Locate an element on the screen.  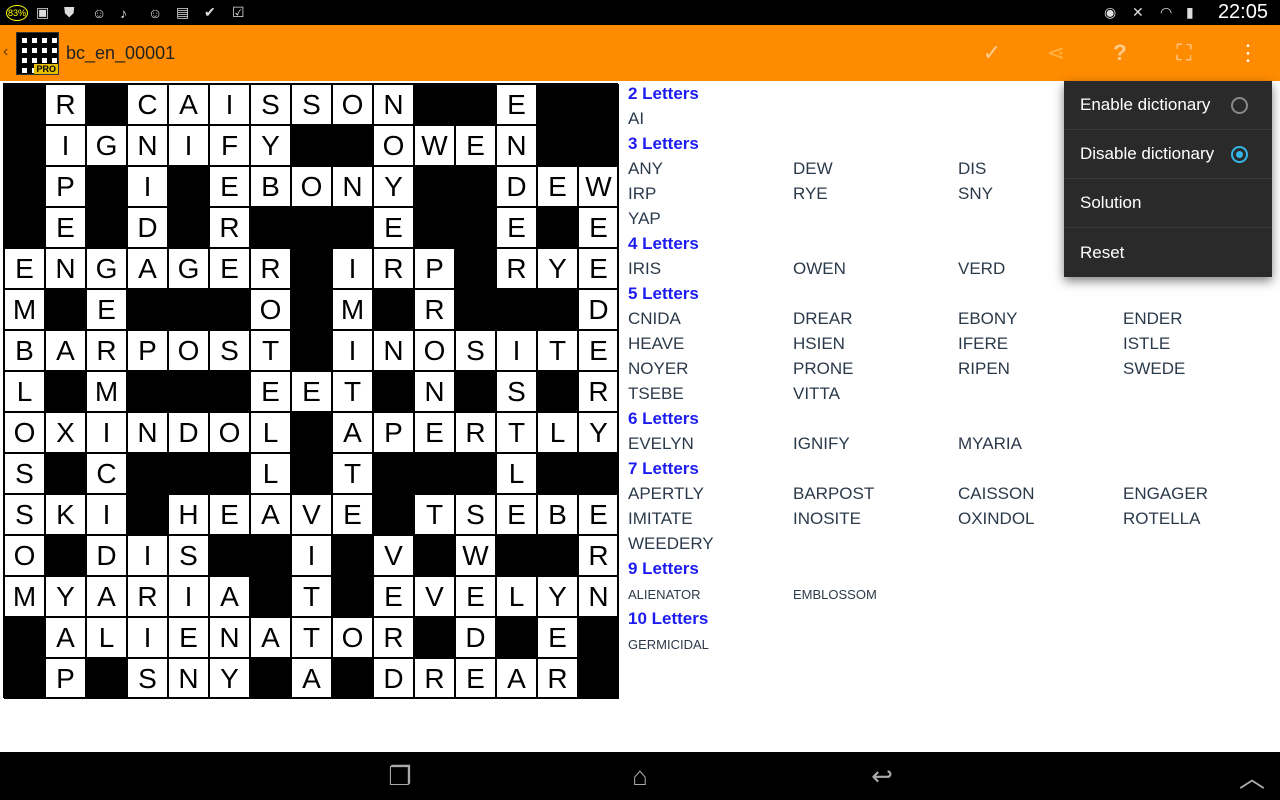
recent-apps-button: ❐ is located at coordinates (400, 776).